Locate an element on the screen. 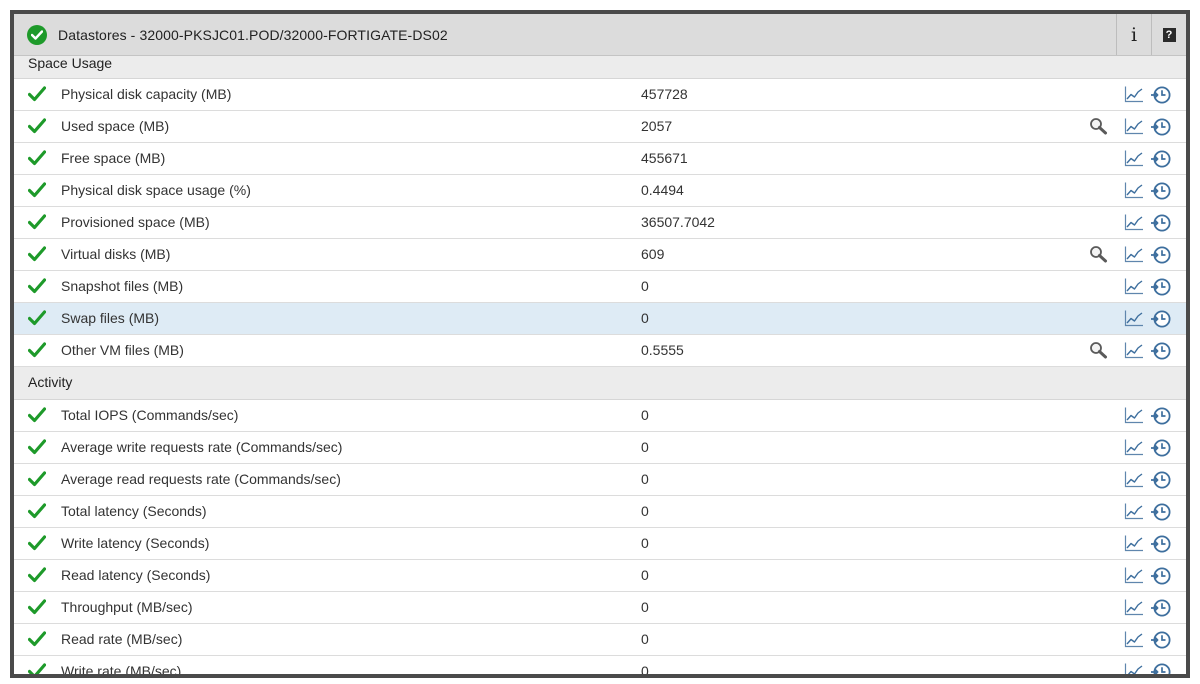 Image resolution: width=1200 pixels, height=684 pixels. info-icon: i is located at coordinates (1134, 34).